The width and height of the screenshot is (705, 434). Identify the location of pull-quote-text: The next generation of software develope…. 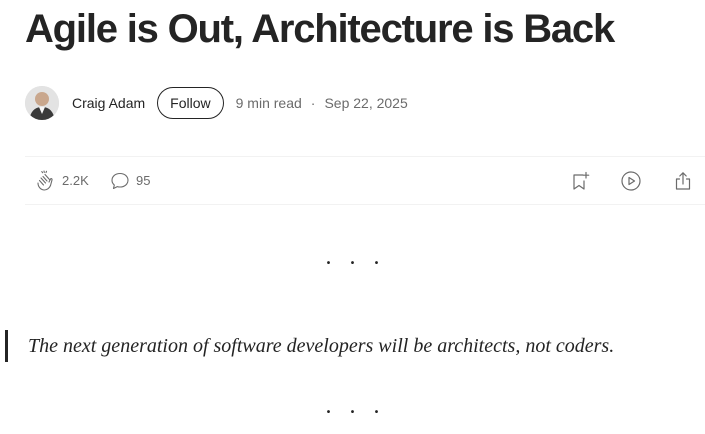
(321, 345).